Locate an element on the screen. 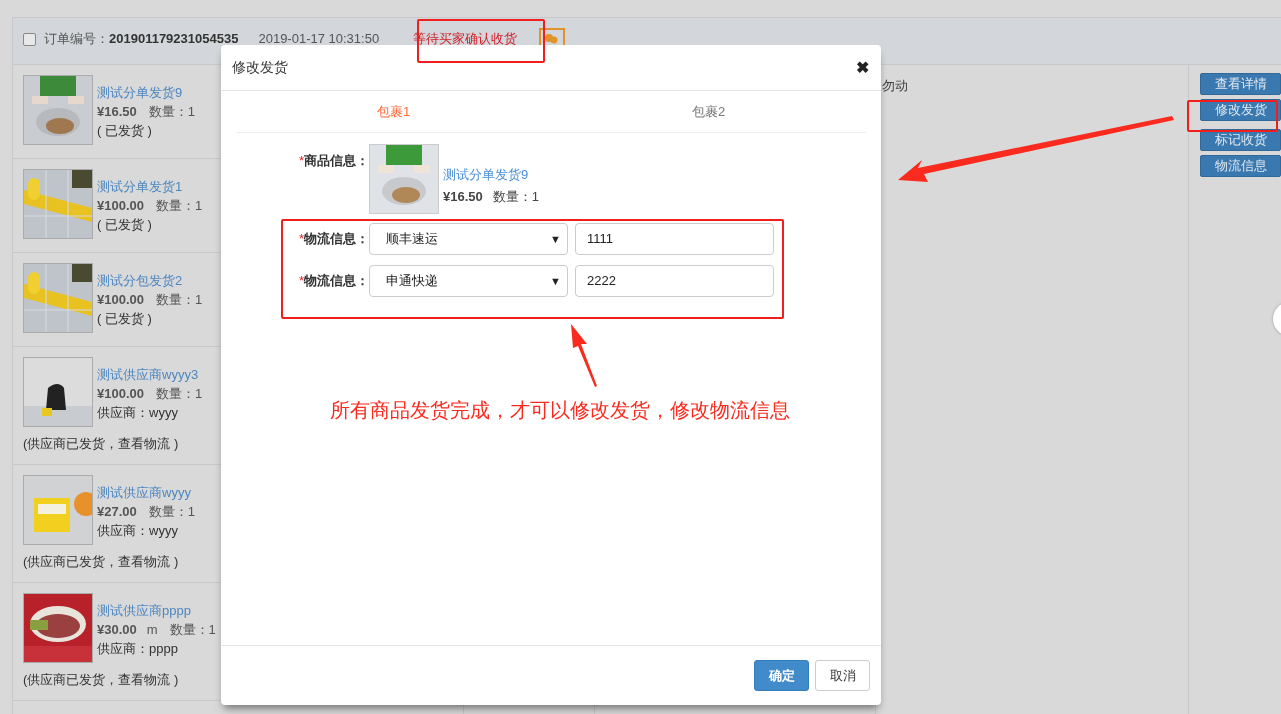 The image size is (1281, 714). action-button: 标记收货 is located at coordinates (1240, 140).